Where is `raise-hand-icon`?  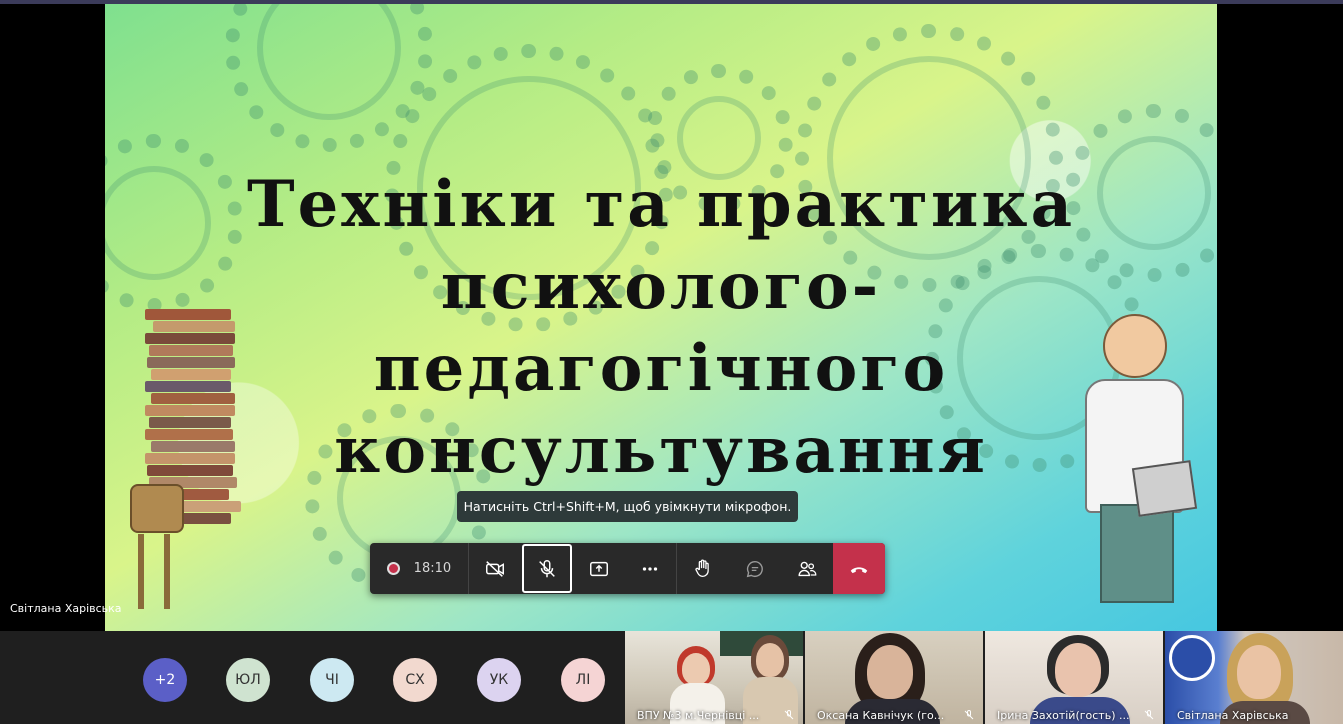
raise-hand-icon is located at coordinates (702, 567).